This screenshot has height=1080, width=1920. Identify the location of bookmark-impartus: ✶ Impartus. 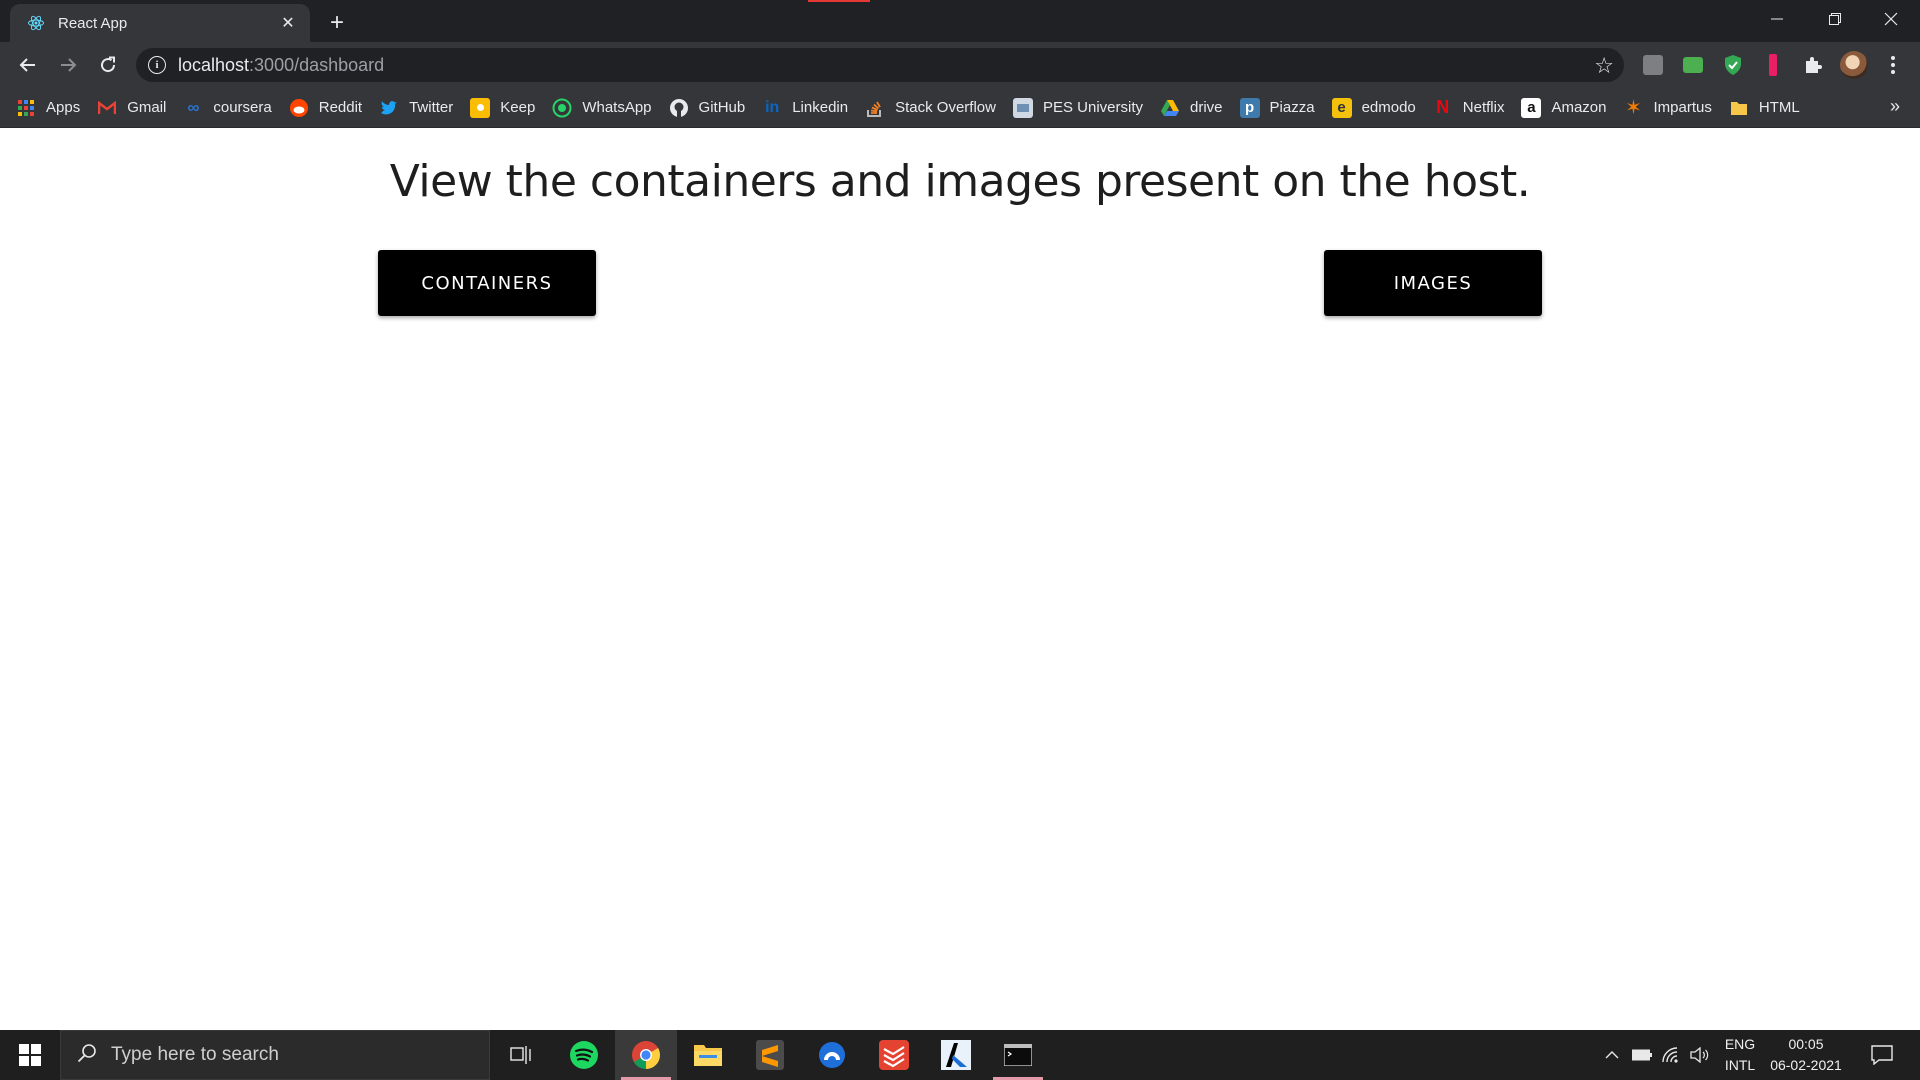
(1668, 108).